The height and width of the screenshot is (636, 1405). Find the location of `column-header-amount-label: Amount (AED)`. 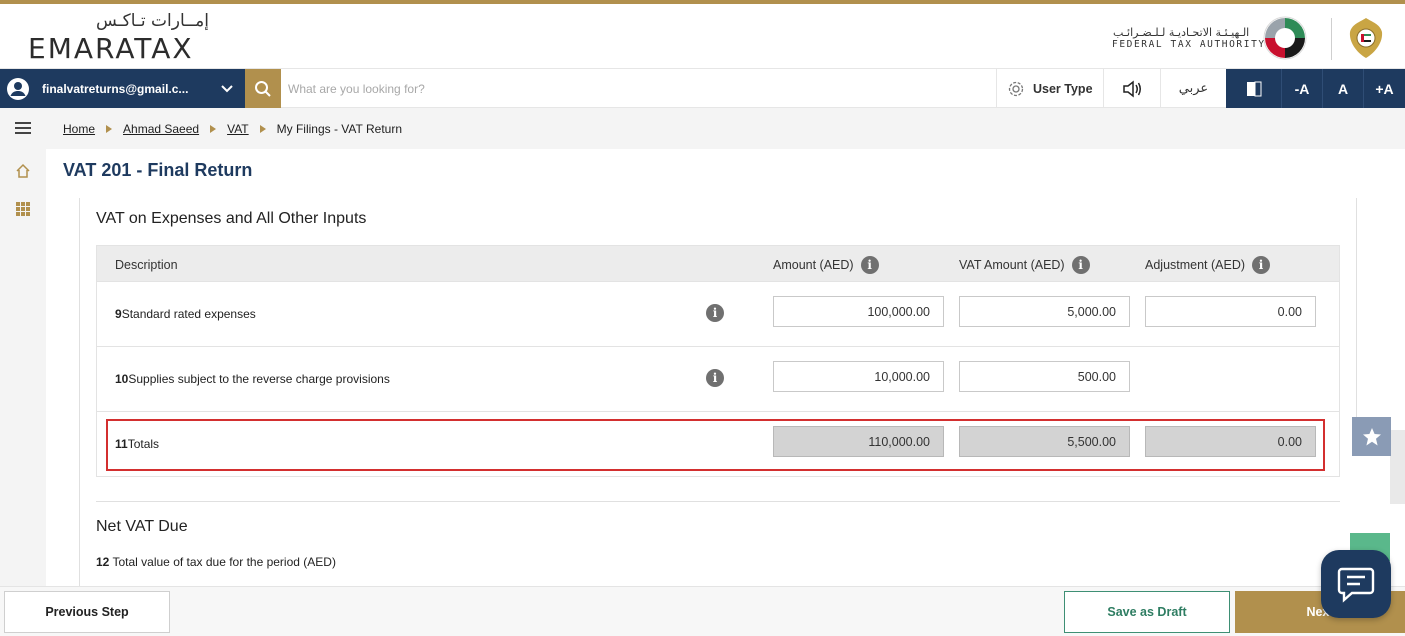

column-header-amount-label: Amount (AED) is located at coordinates (813, 265).